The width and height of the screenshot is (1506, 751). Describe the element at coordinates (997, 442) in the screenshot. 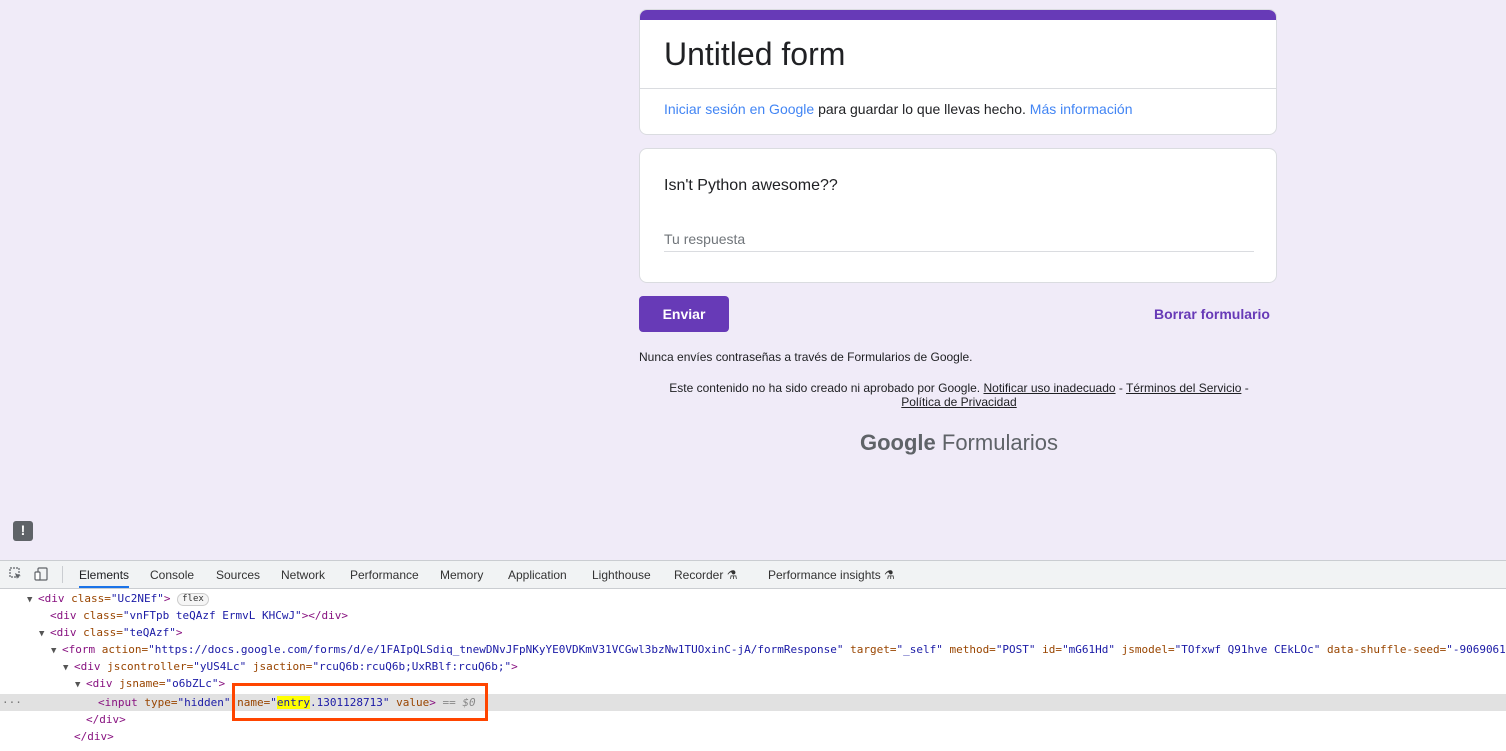

I see `brand-product: Formularios` at that location.